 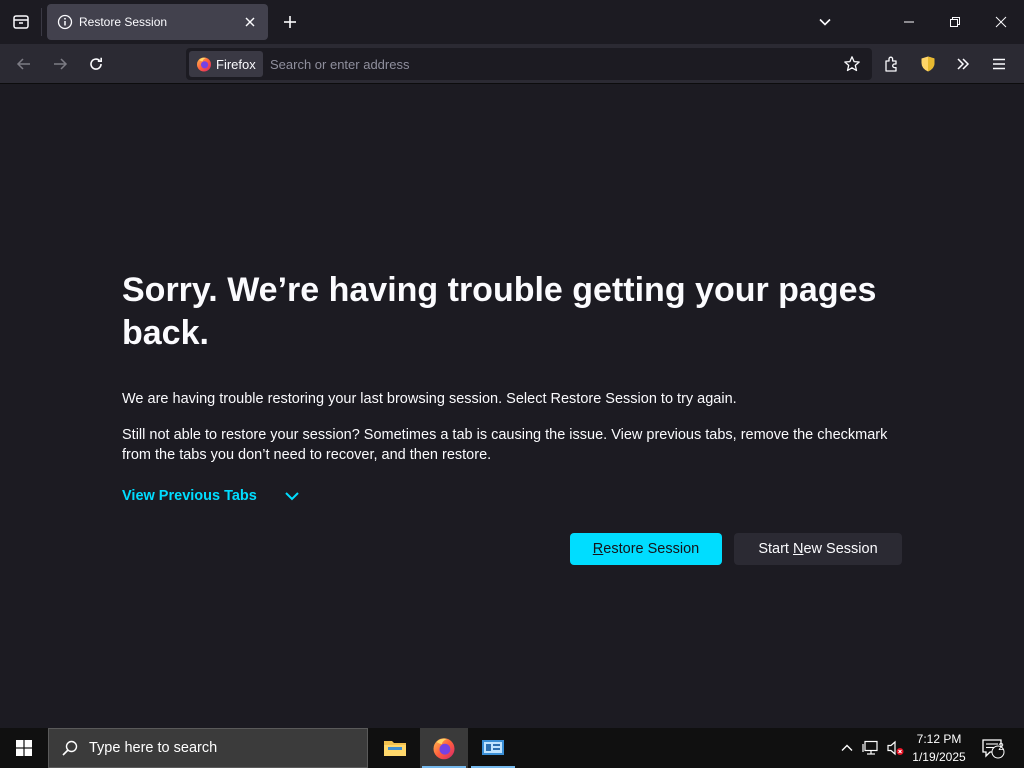 I want to click on identity-label: Firefox, so click(x=236, y=64).